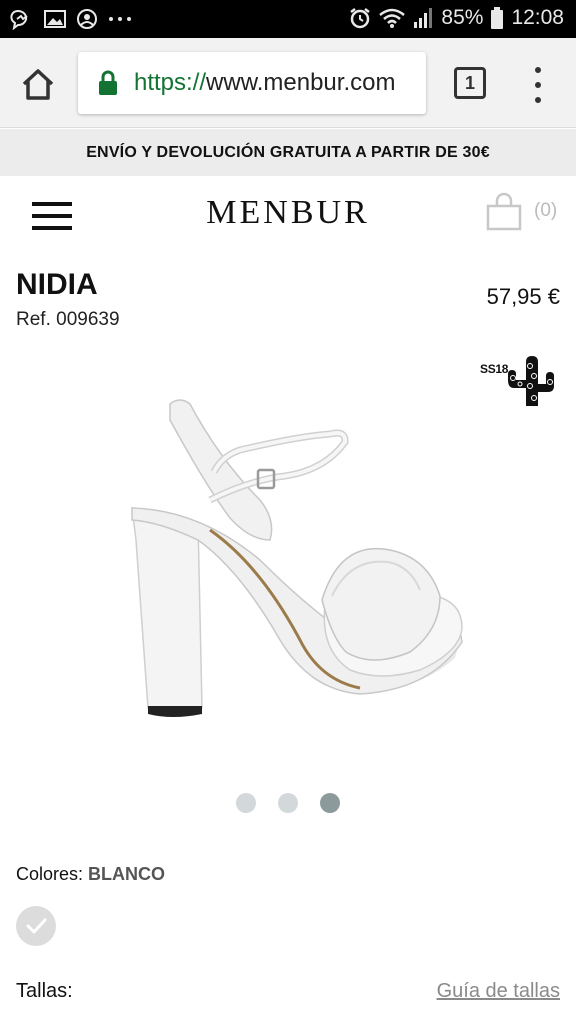 This screenshot has height=1024, width=576. Describe the element at coordinates (497, 18) in the screenshot. I see `battery-icon` at that location.